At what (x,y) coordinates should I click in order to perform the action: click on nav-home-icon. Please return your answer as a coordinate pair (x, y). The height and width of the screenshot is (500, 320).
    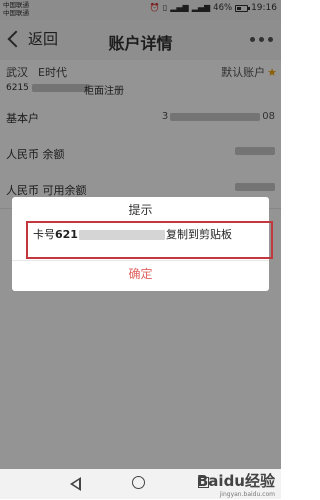
    Looking at the image, I should click on (138, 482).